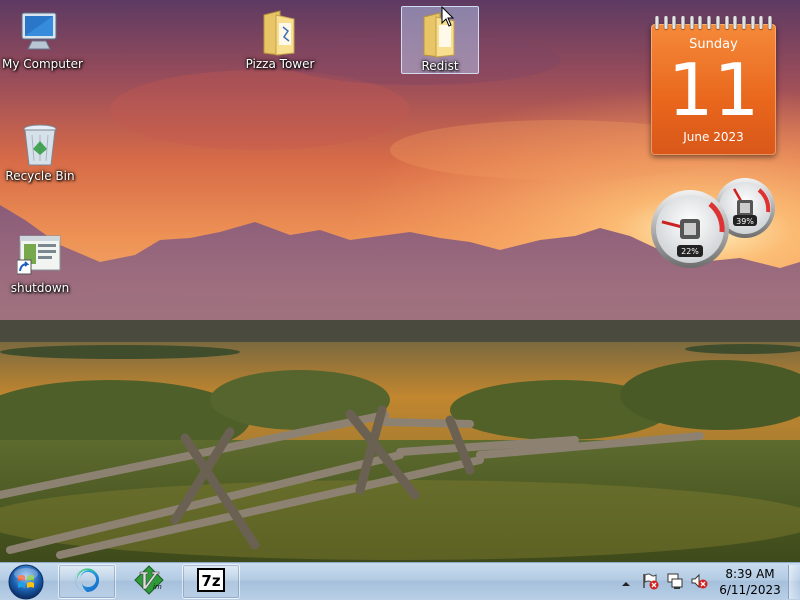  What do you see at coordinates (39, 257) in the screenshot?
I see `shortcut-icon` at bounding box center [39, 257].